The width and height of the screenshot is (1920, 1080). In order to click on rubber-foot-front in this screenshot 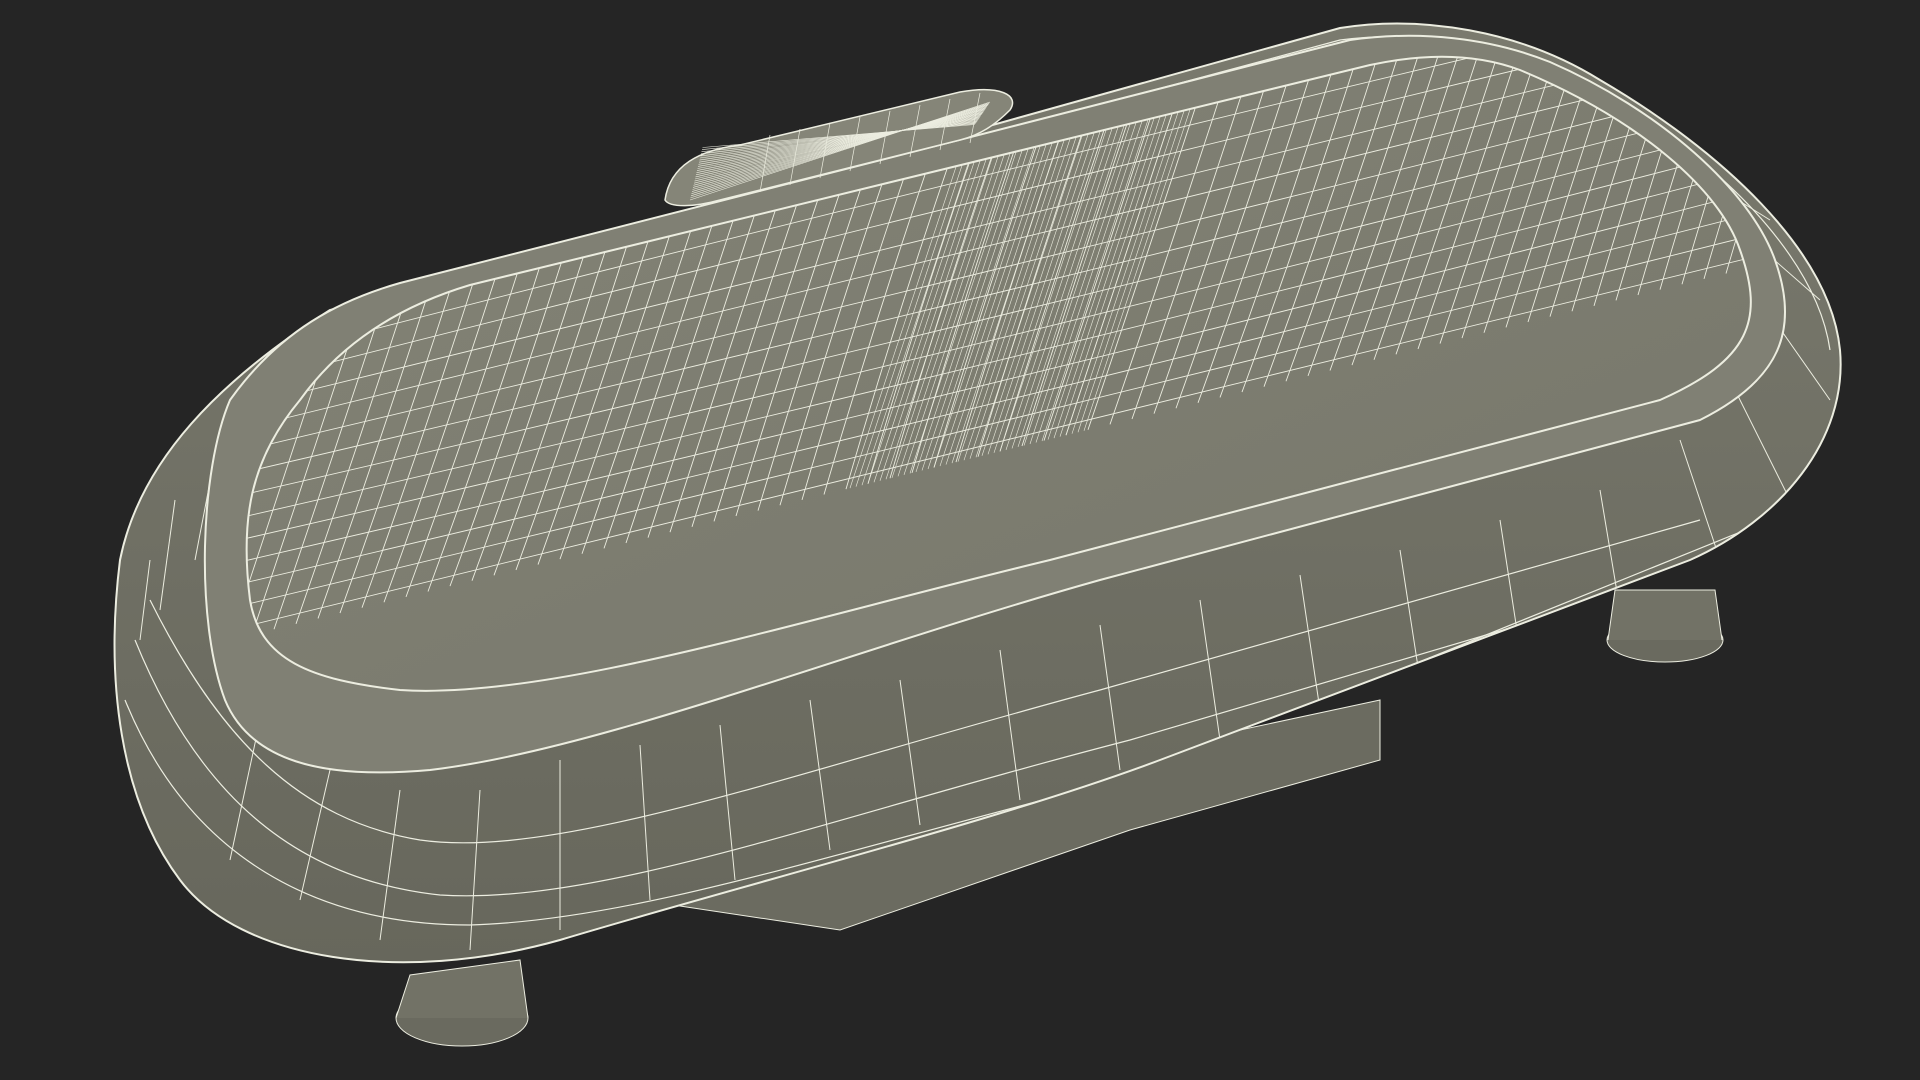, I will do `click(462, 1003)`.